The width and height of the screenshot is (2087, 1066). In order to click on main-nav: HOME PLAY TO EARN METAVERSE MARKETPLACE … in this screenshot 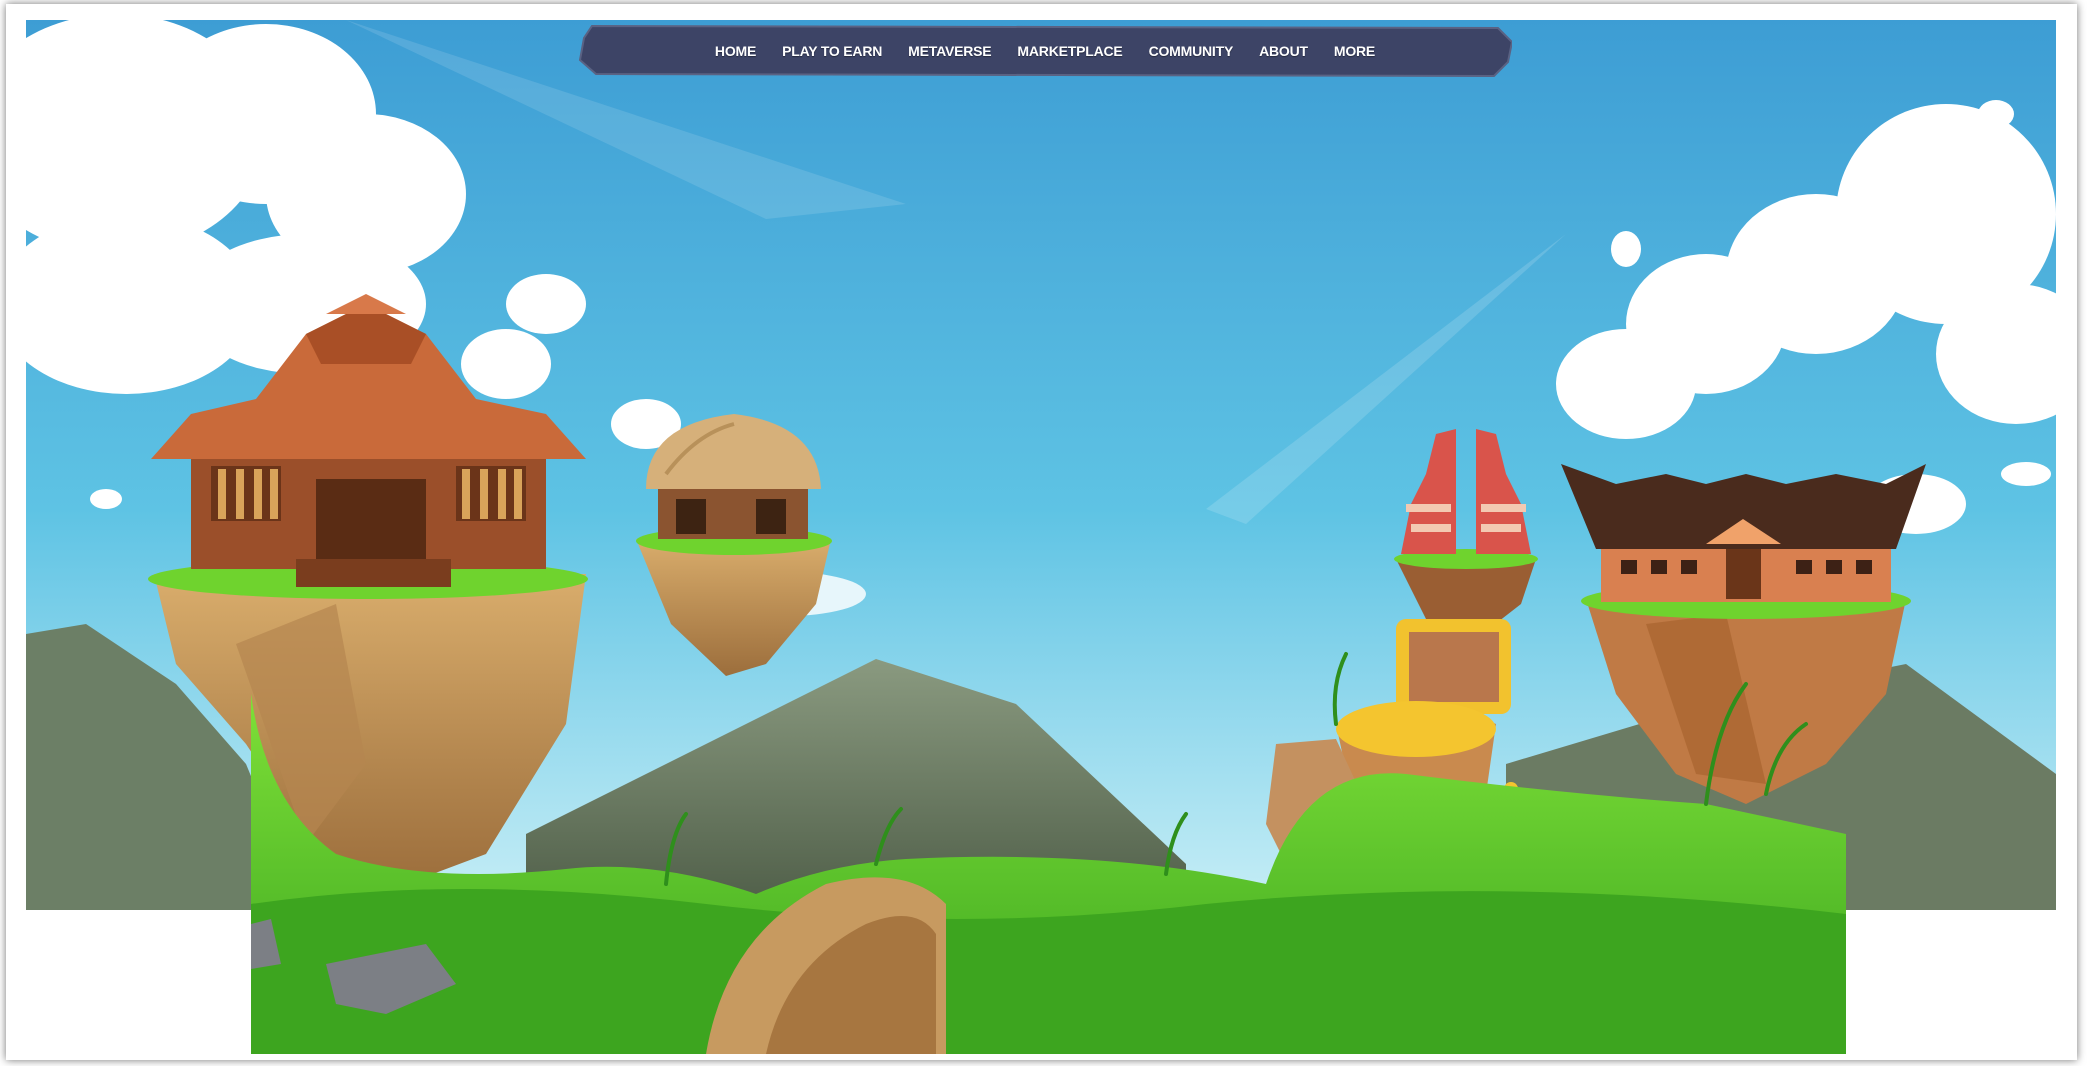, I will do `click(1045, 51)`.